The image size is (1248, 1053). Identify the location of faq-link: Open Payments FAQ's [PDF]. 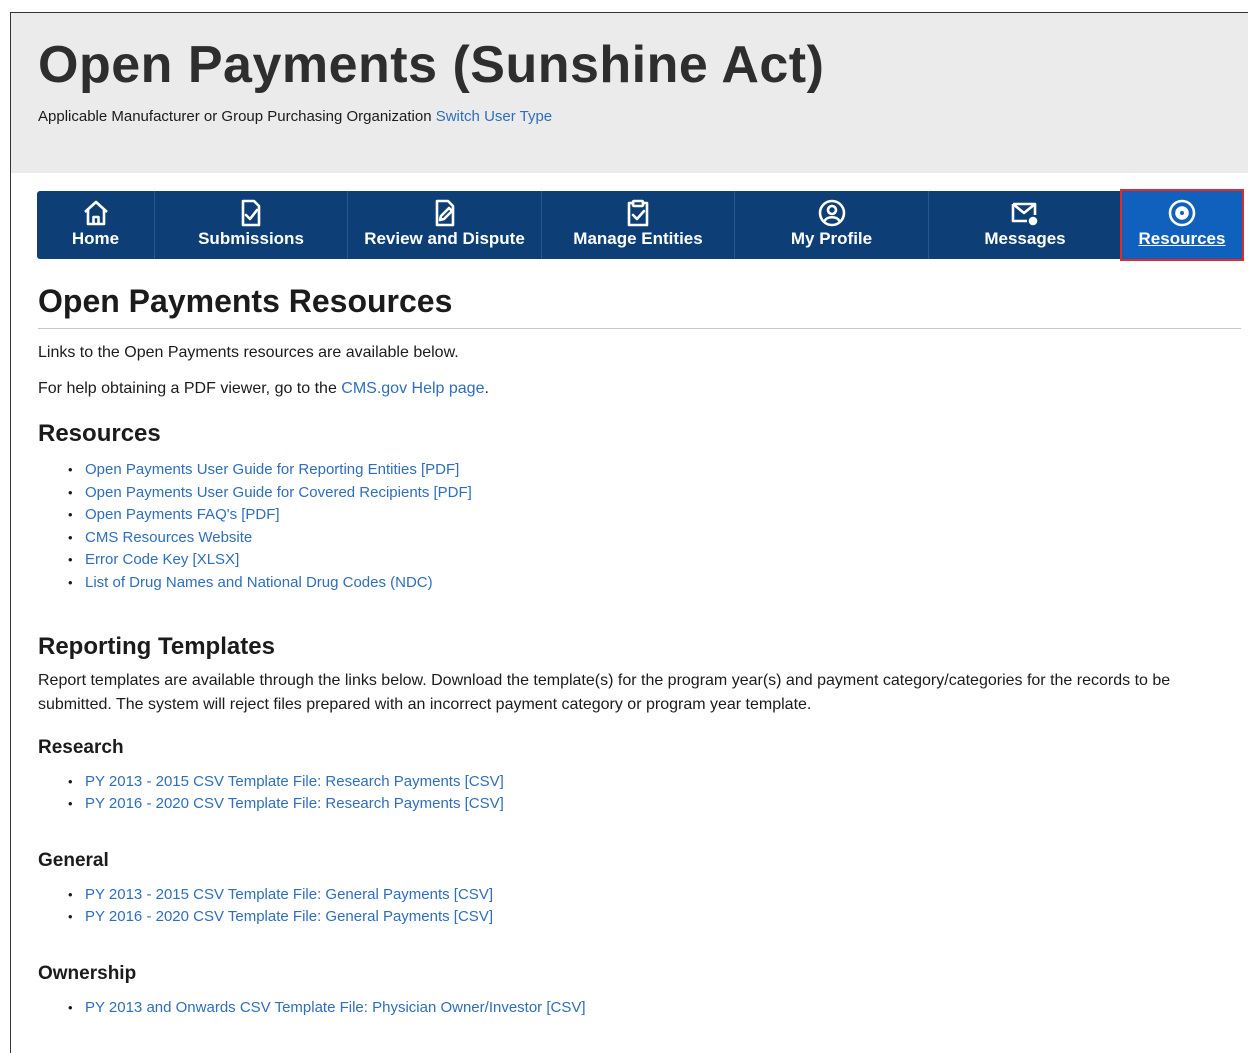
(182, 514).